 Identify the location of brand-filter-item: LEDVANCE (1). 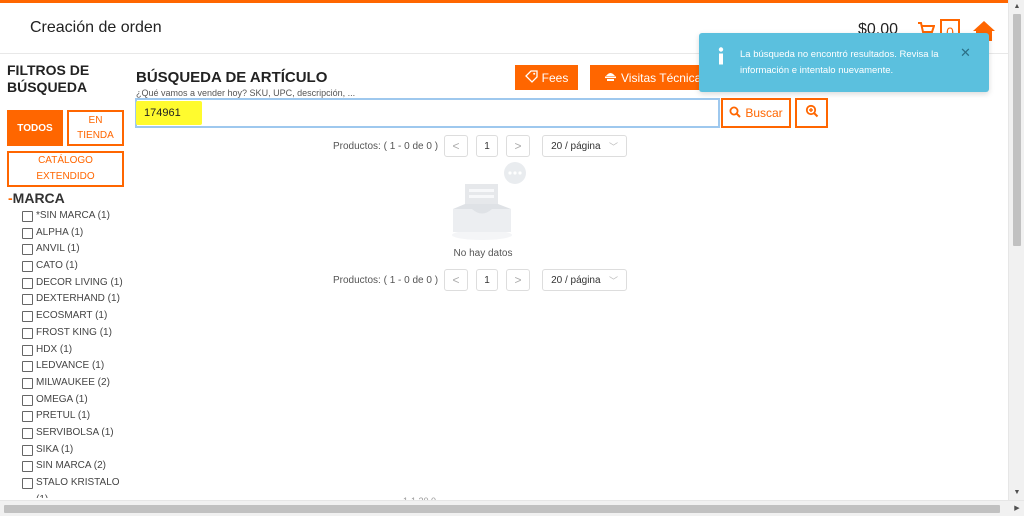
(77, 366).